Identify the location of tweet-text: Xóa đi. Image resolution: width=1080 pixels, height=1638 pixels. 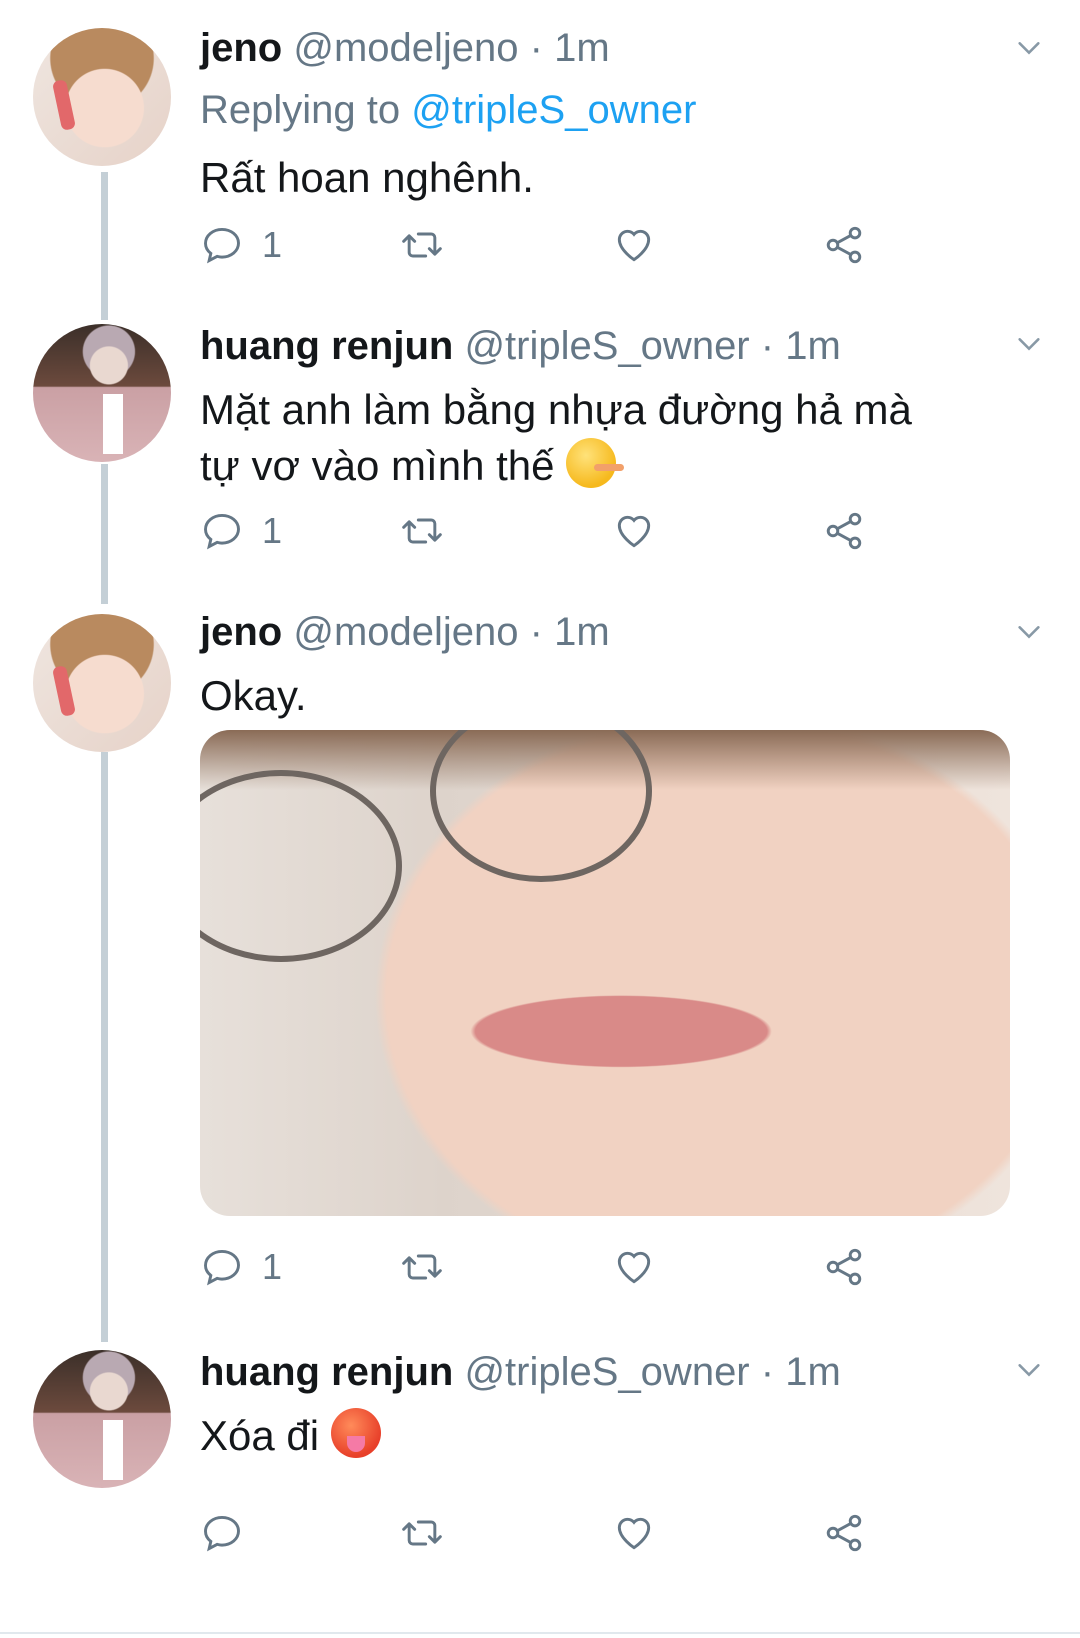
(610, 1436).